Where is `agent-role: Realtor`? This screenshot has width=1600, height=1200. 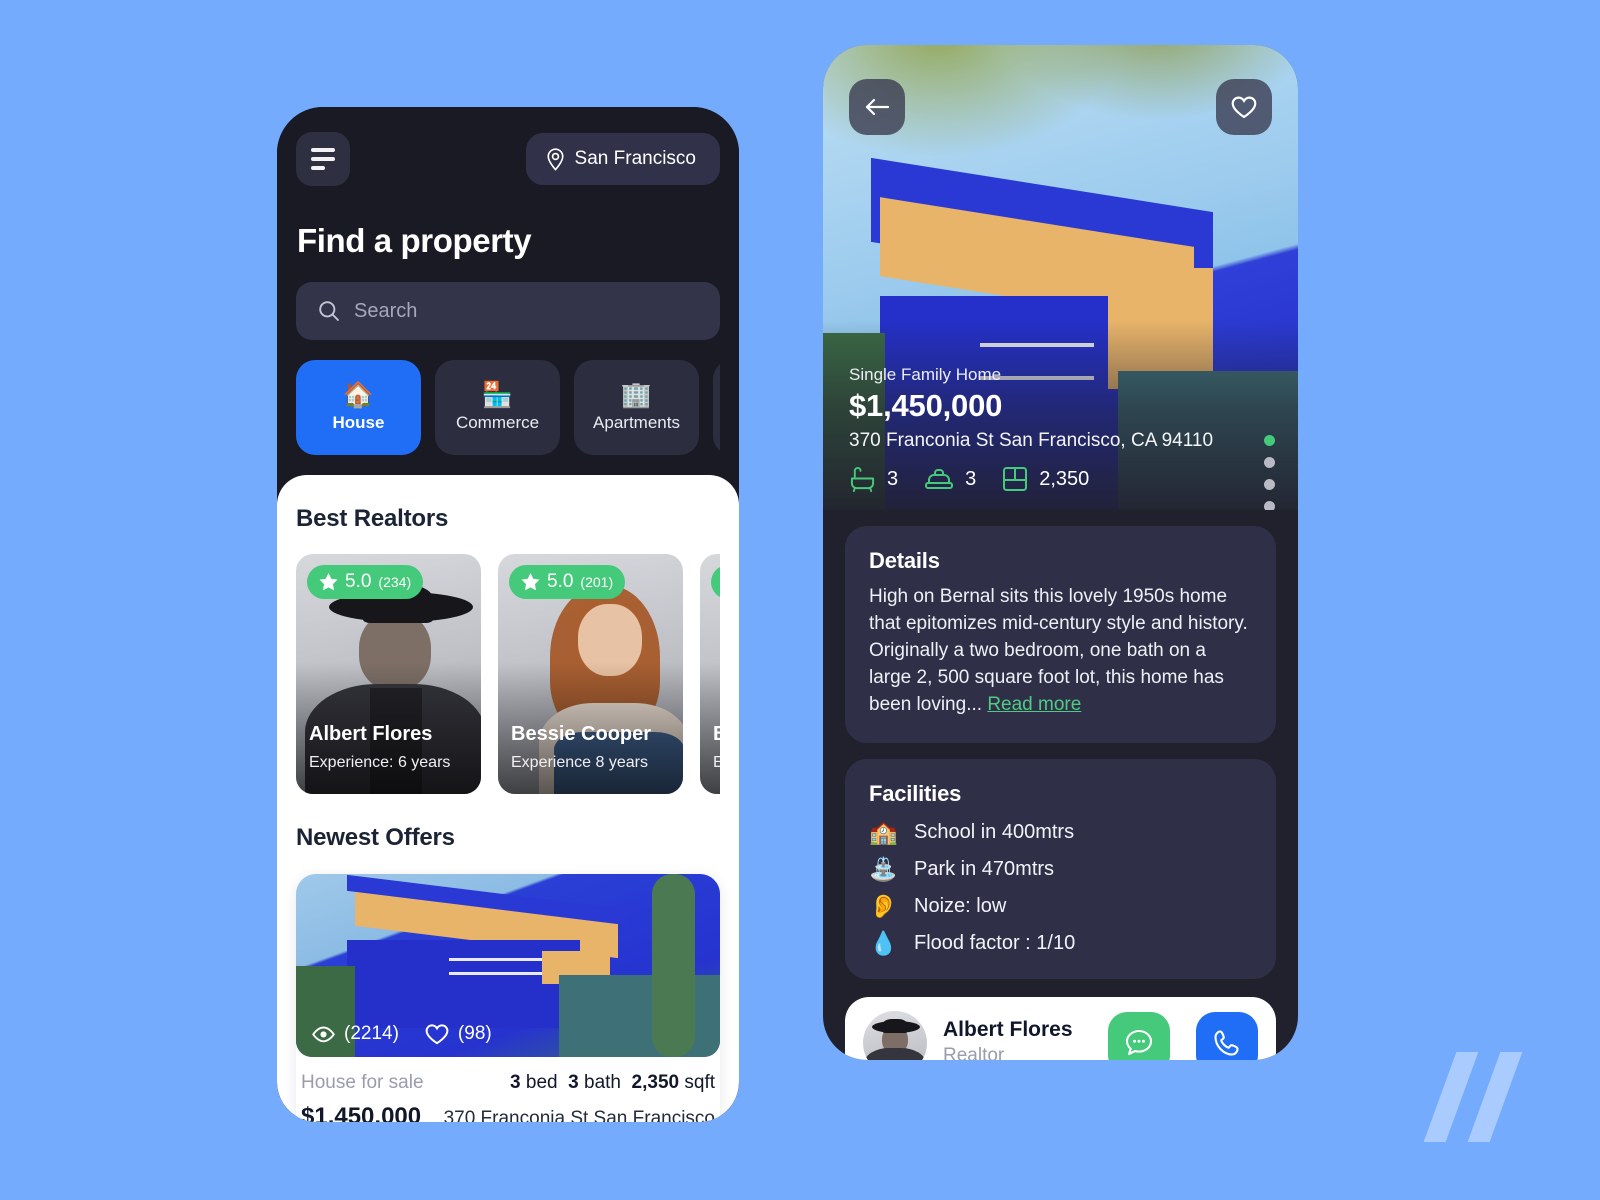 agent-role: Realtor is located at coordinates (974, 1052).